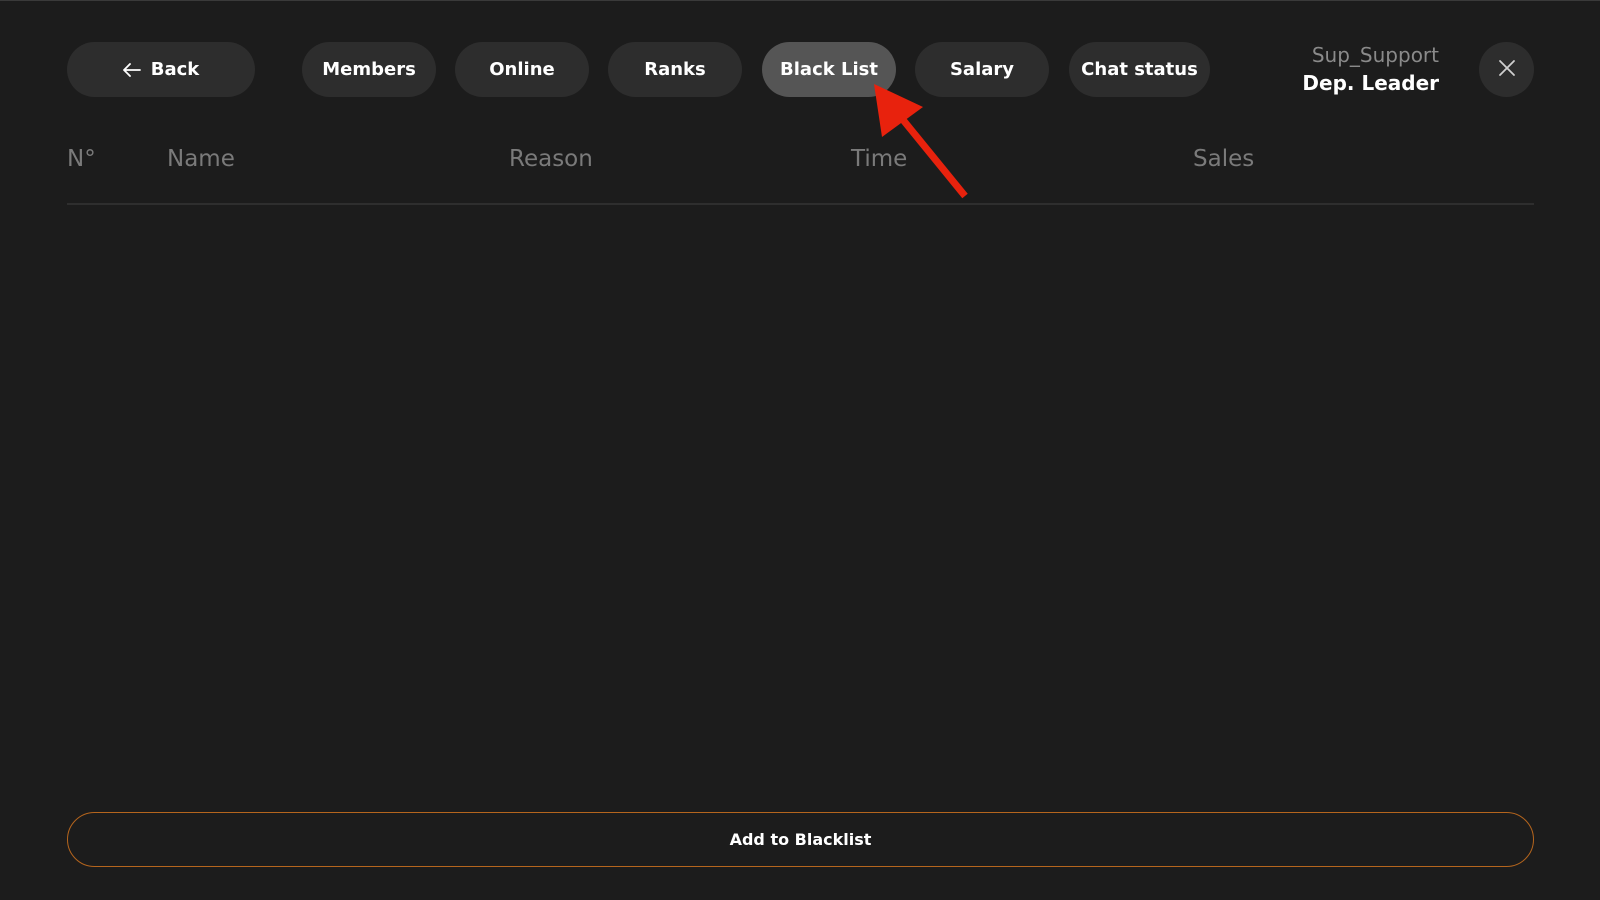 The height and width of the screenshot is (900, 1600). I want to click on column-header-reason: Reason, so click(551, 159).